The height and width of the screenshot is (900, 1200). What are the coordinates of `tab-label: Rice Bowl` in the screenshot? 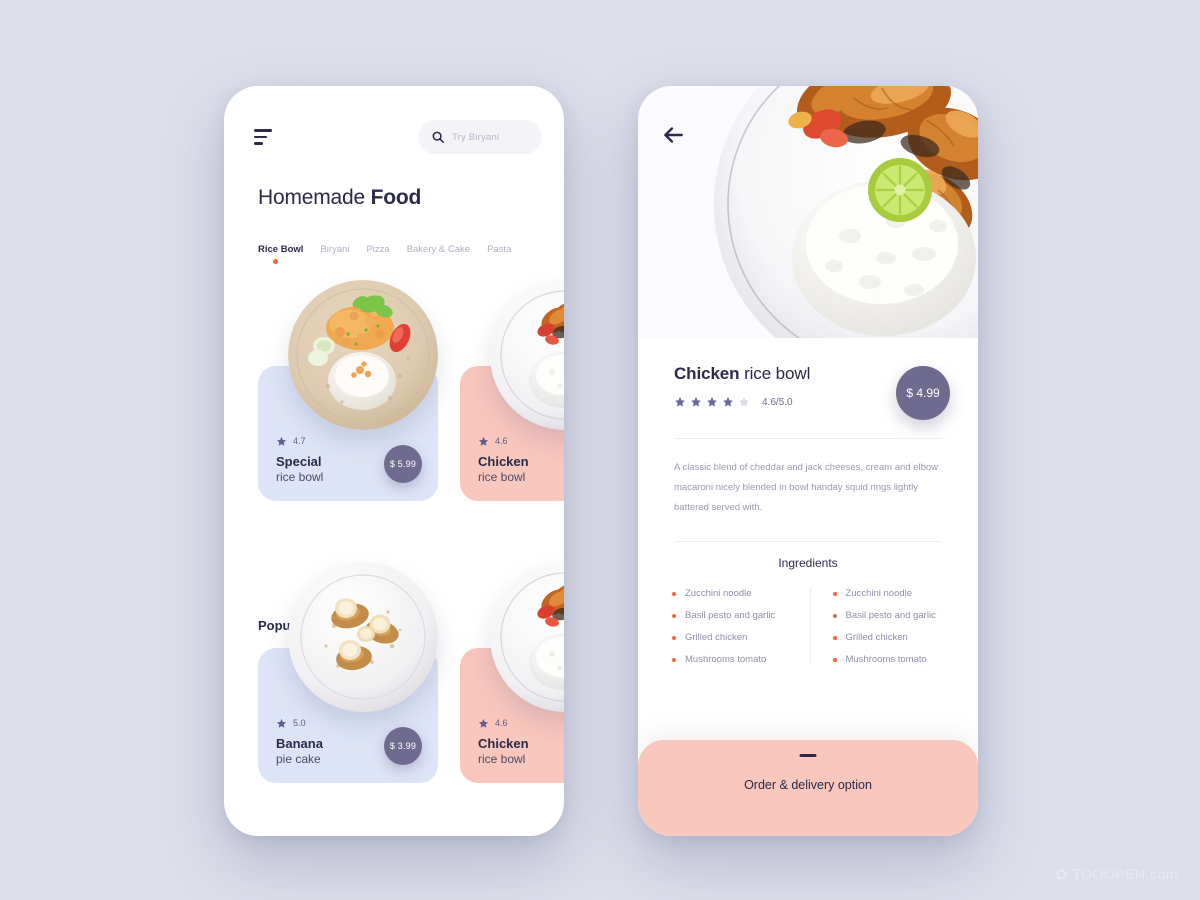 It's located at (281, 249).